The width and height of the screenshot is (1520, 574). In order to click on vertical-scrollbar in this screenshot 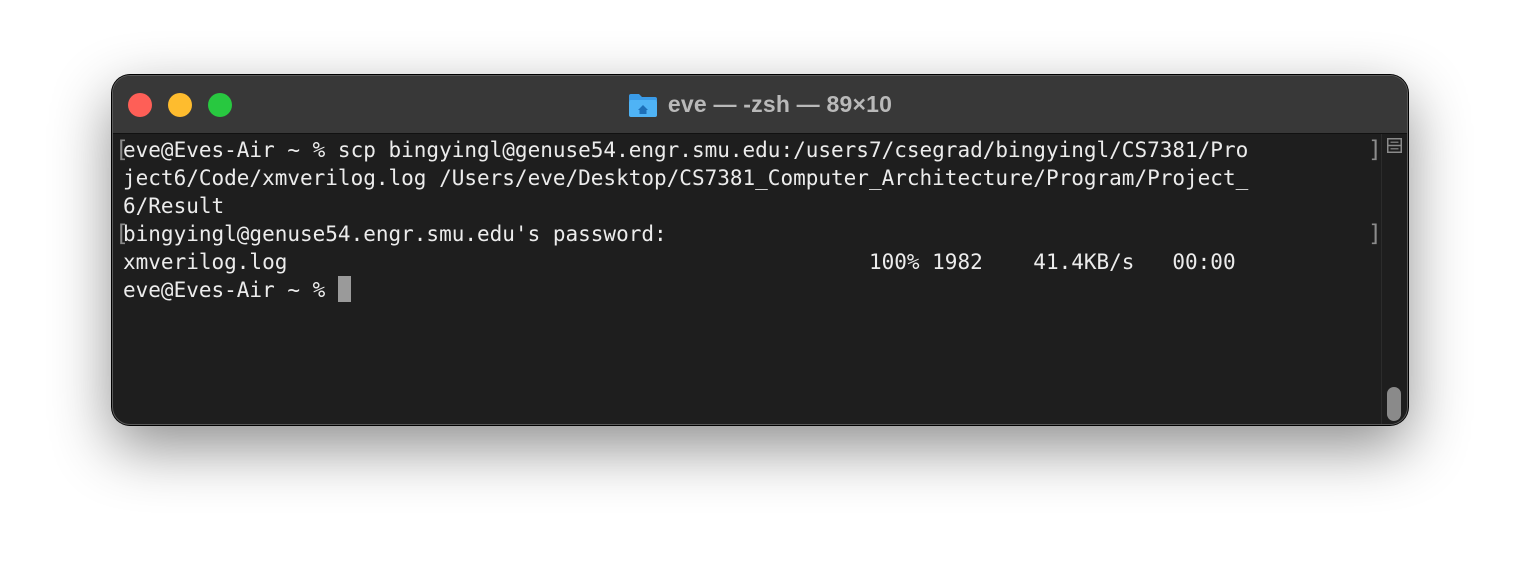, I will do `click(1394, 279)`.